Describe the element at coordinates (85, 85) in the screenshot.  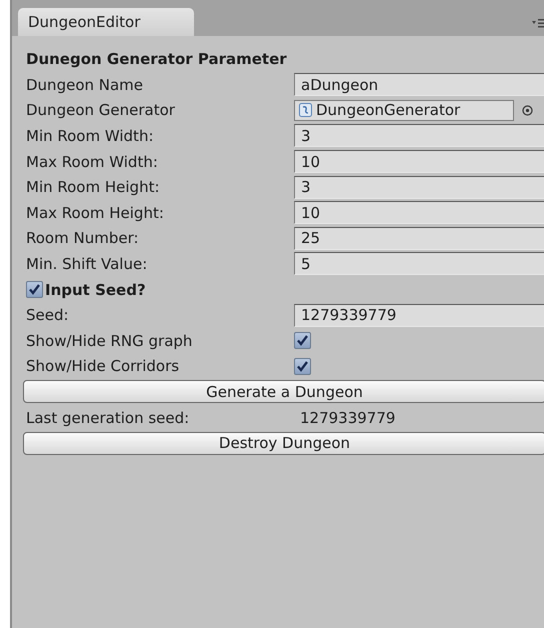
I see `field-label: Dungeon Name` at that location.